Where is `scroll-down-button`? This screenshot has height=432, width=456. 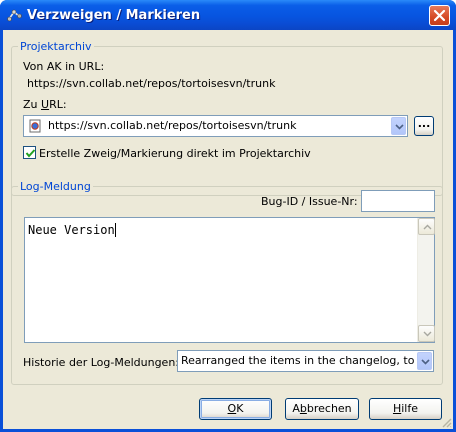 scroll-down-button is located at coordinates (426, 333).